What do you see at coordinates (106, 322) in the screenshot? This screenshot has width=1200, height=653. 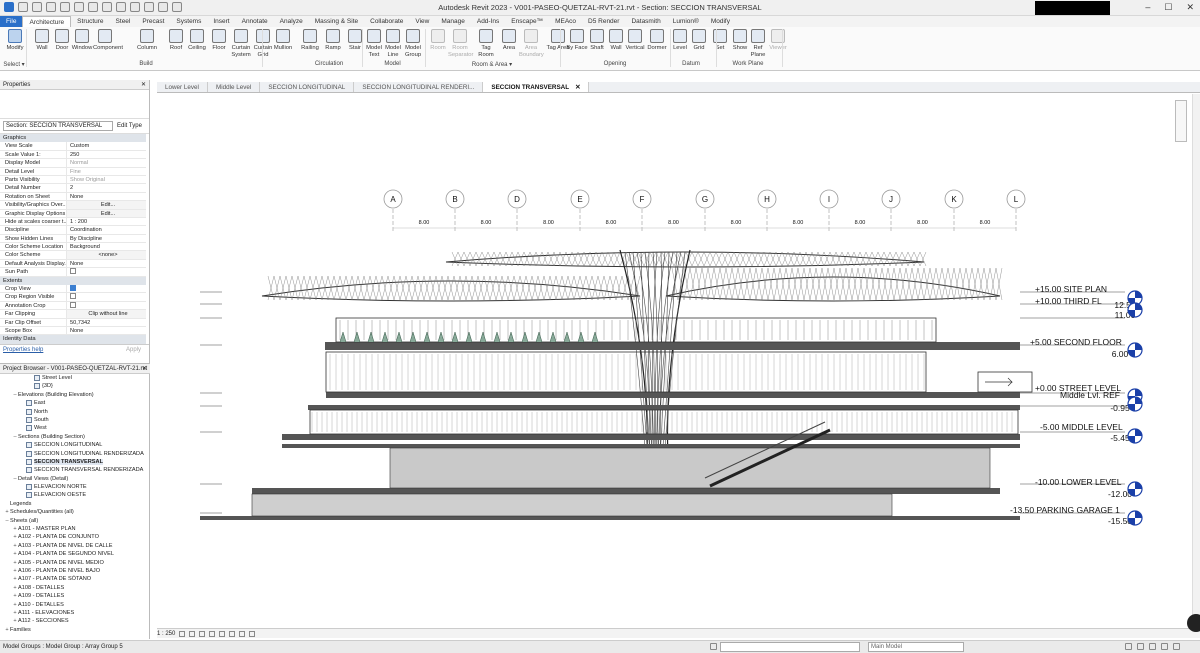 I see `property-value: 50,7342` at bounding box center [106, 322].